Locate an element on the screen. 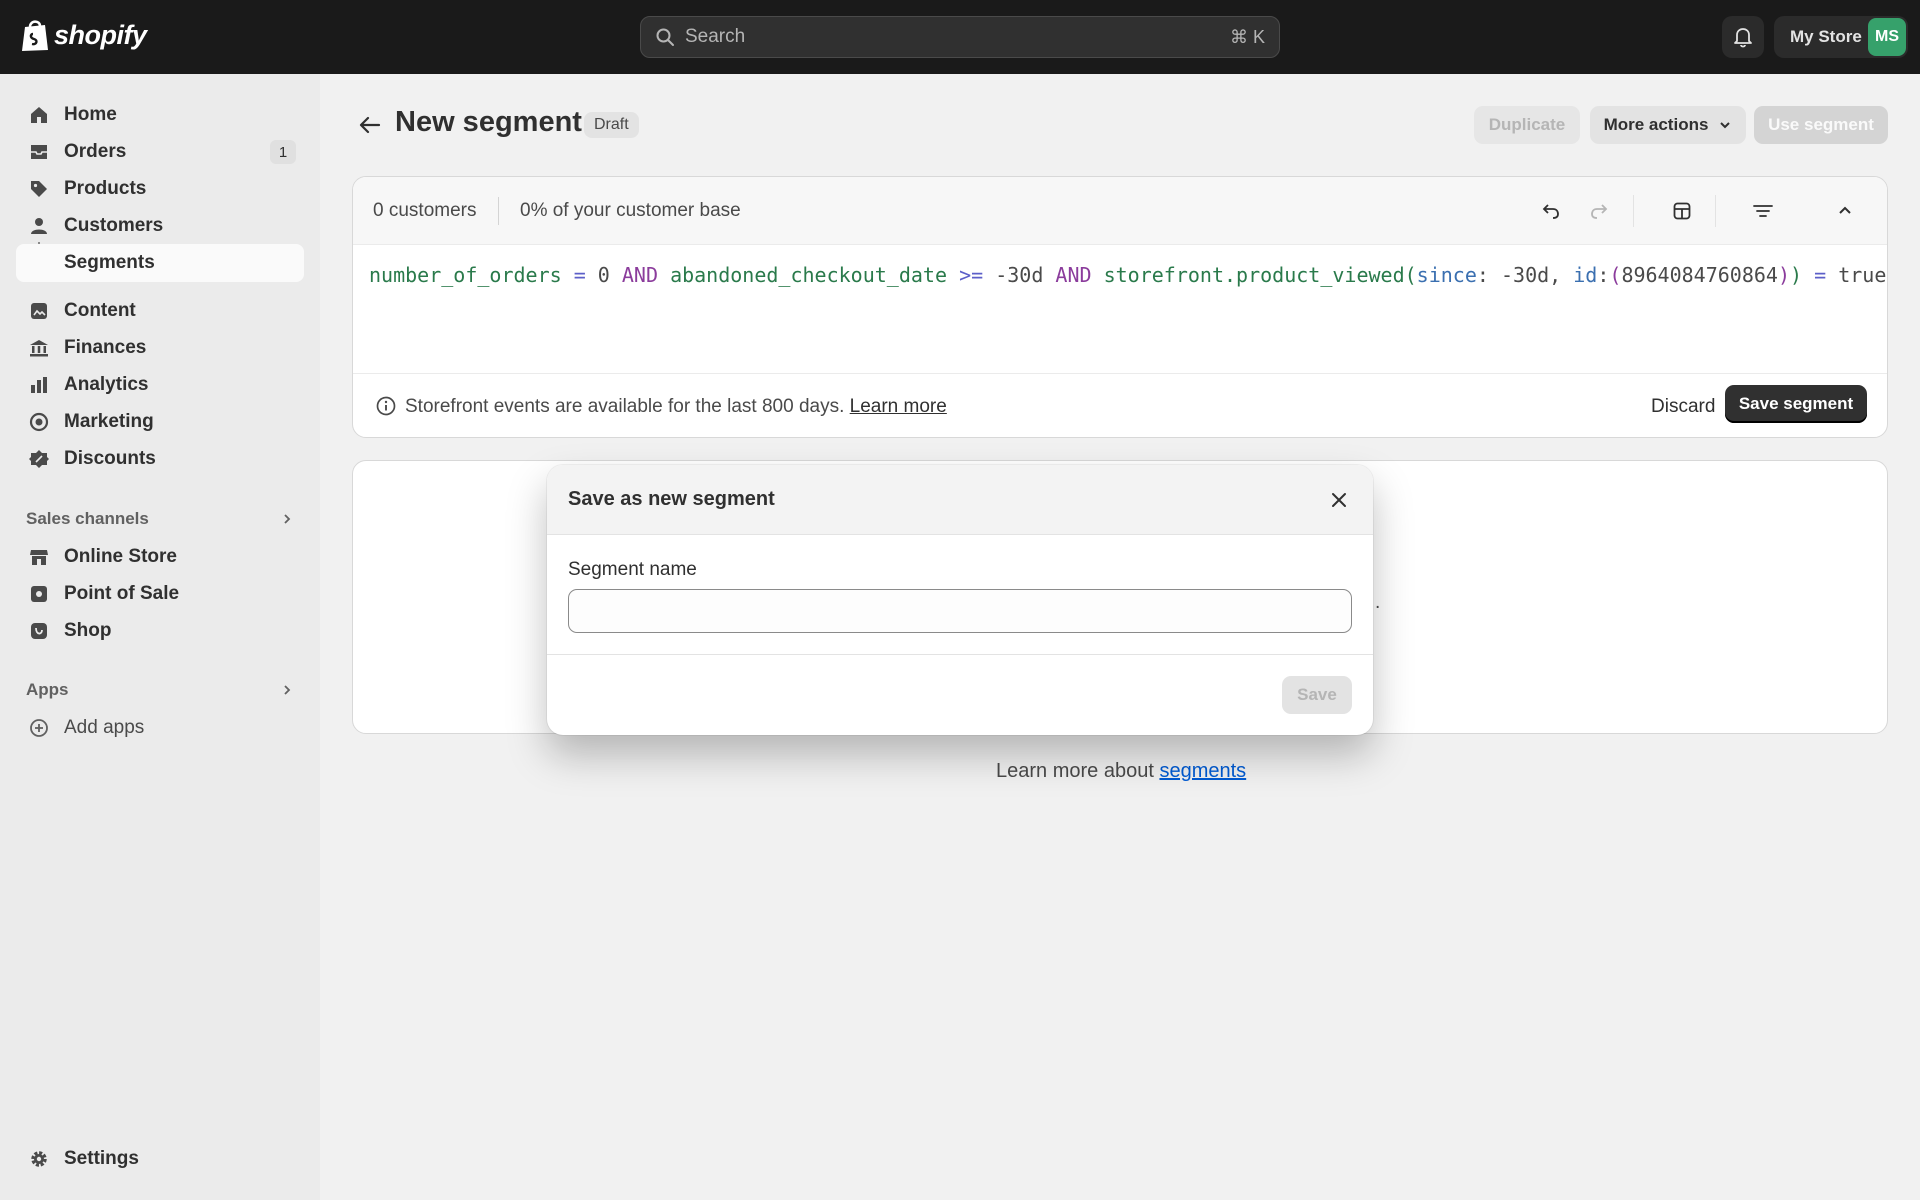 This screenshot has width=1920, height=1200. query-token: = is located at coordinates (579, 275).